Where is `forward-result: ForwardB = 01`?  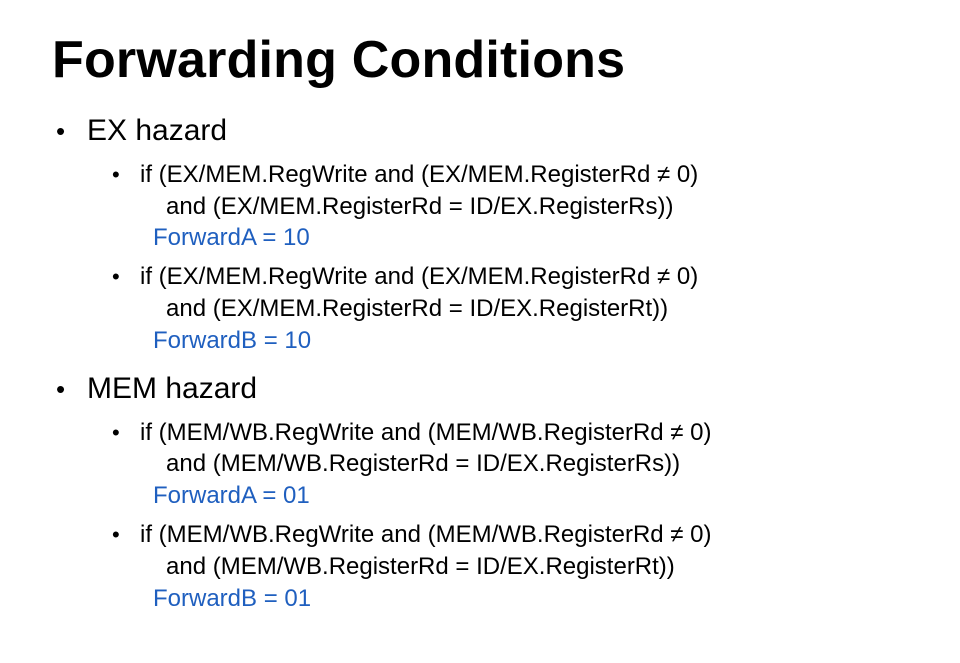 forward-result: ForwardB = 01 is located at coordinates (232, 598).